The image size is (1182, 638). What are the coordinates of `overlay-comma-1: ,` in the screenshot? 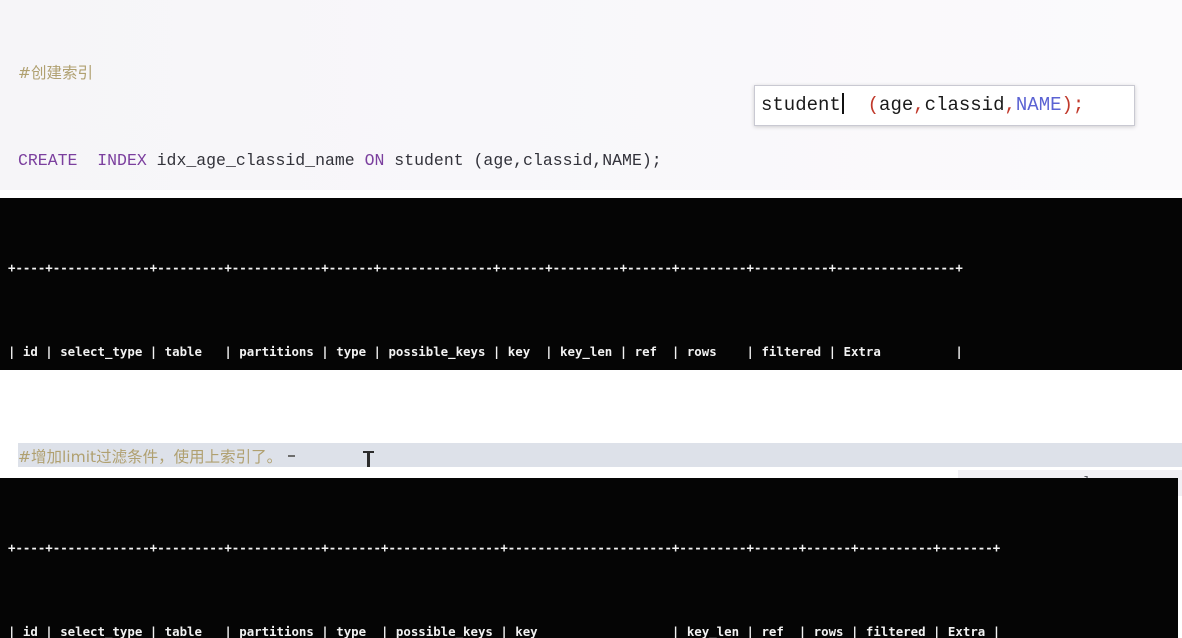 It's located at (919, 105).